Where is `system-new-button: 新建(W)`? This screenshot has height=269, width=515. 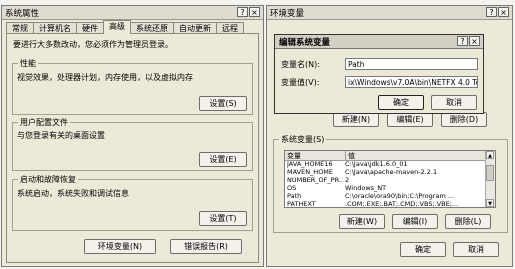 system-new-button: 新建(W) is located at coordinates (362, 221).